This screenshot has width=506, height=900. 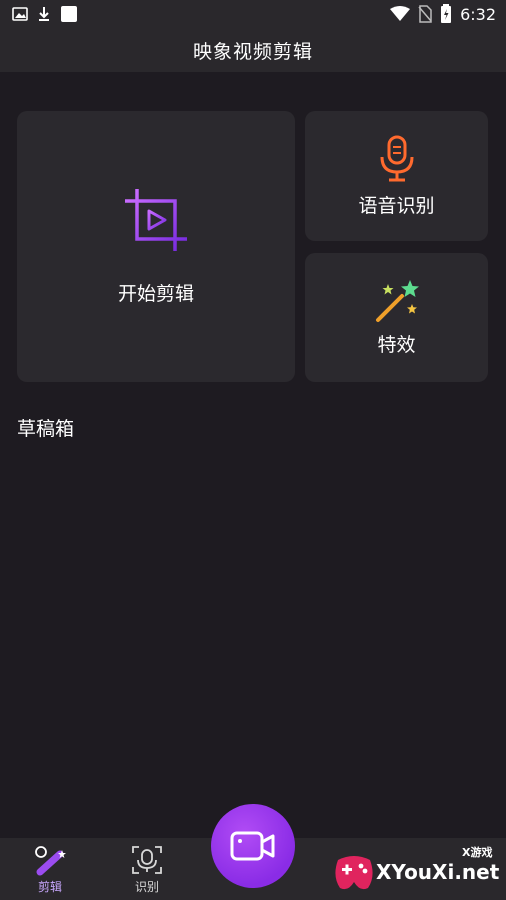 I want to click on wifi-icon, so click(x=400, y=13).